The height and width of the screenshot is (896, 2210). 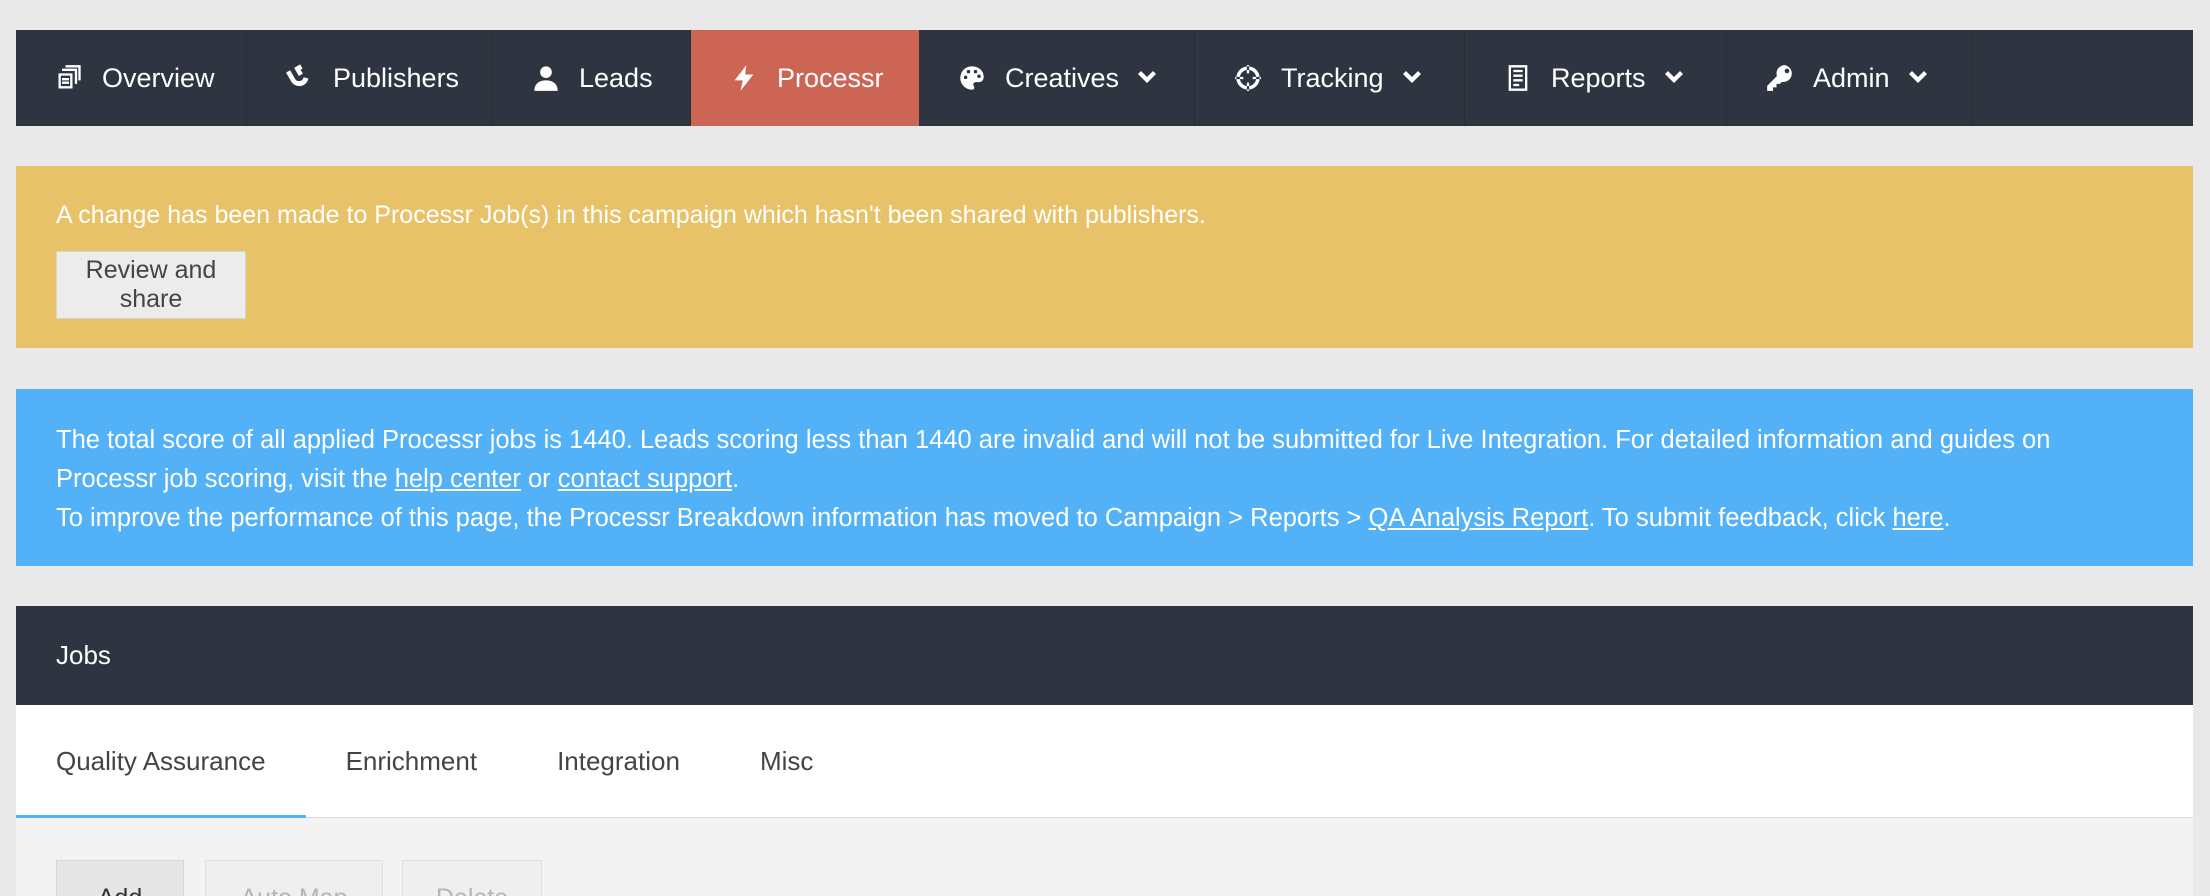 I want to click on nav-label: Processr, so click(x=830, y=77).